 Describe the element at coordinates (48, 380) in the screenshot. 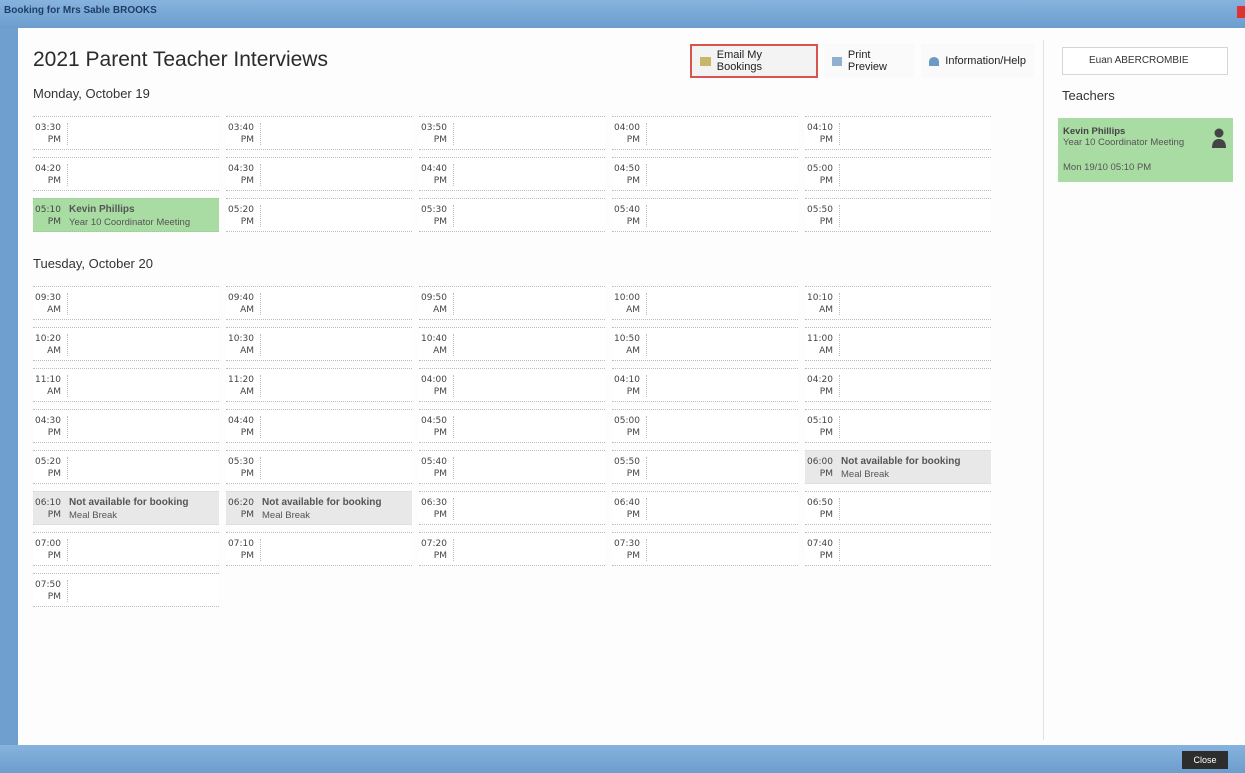

I see `slot-time: 11:10` at that location.